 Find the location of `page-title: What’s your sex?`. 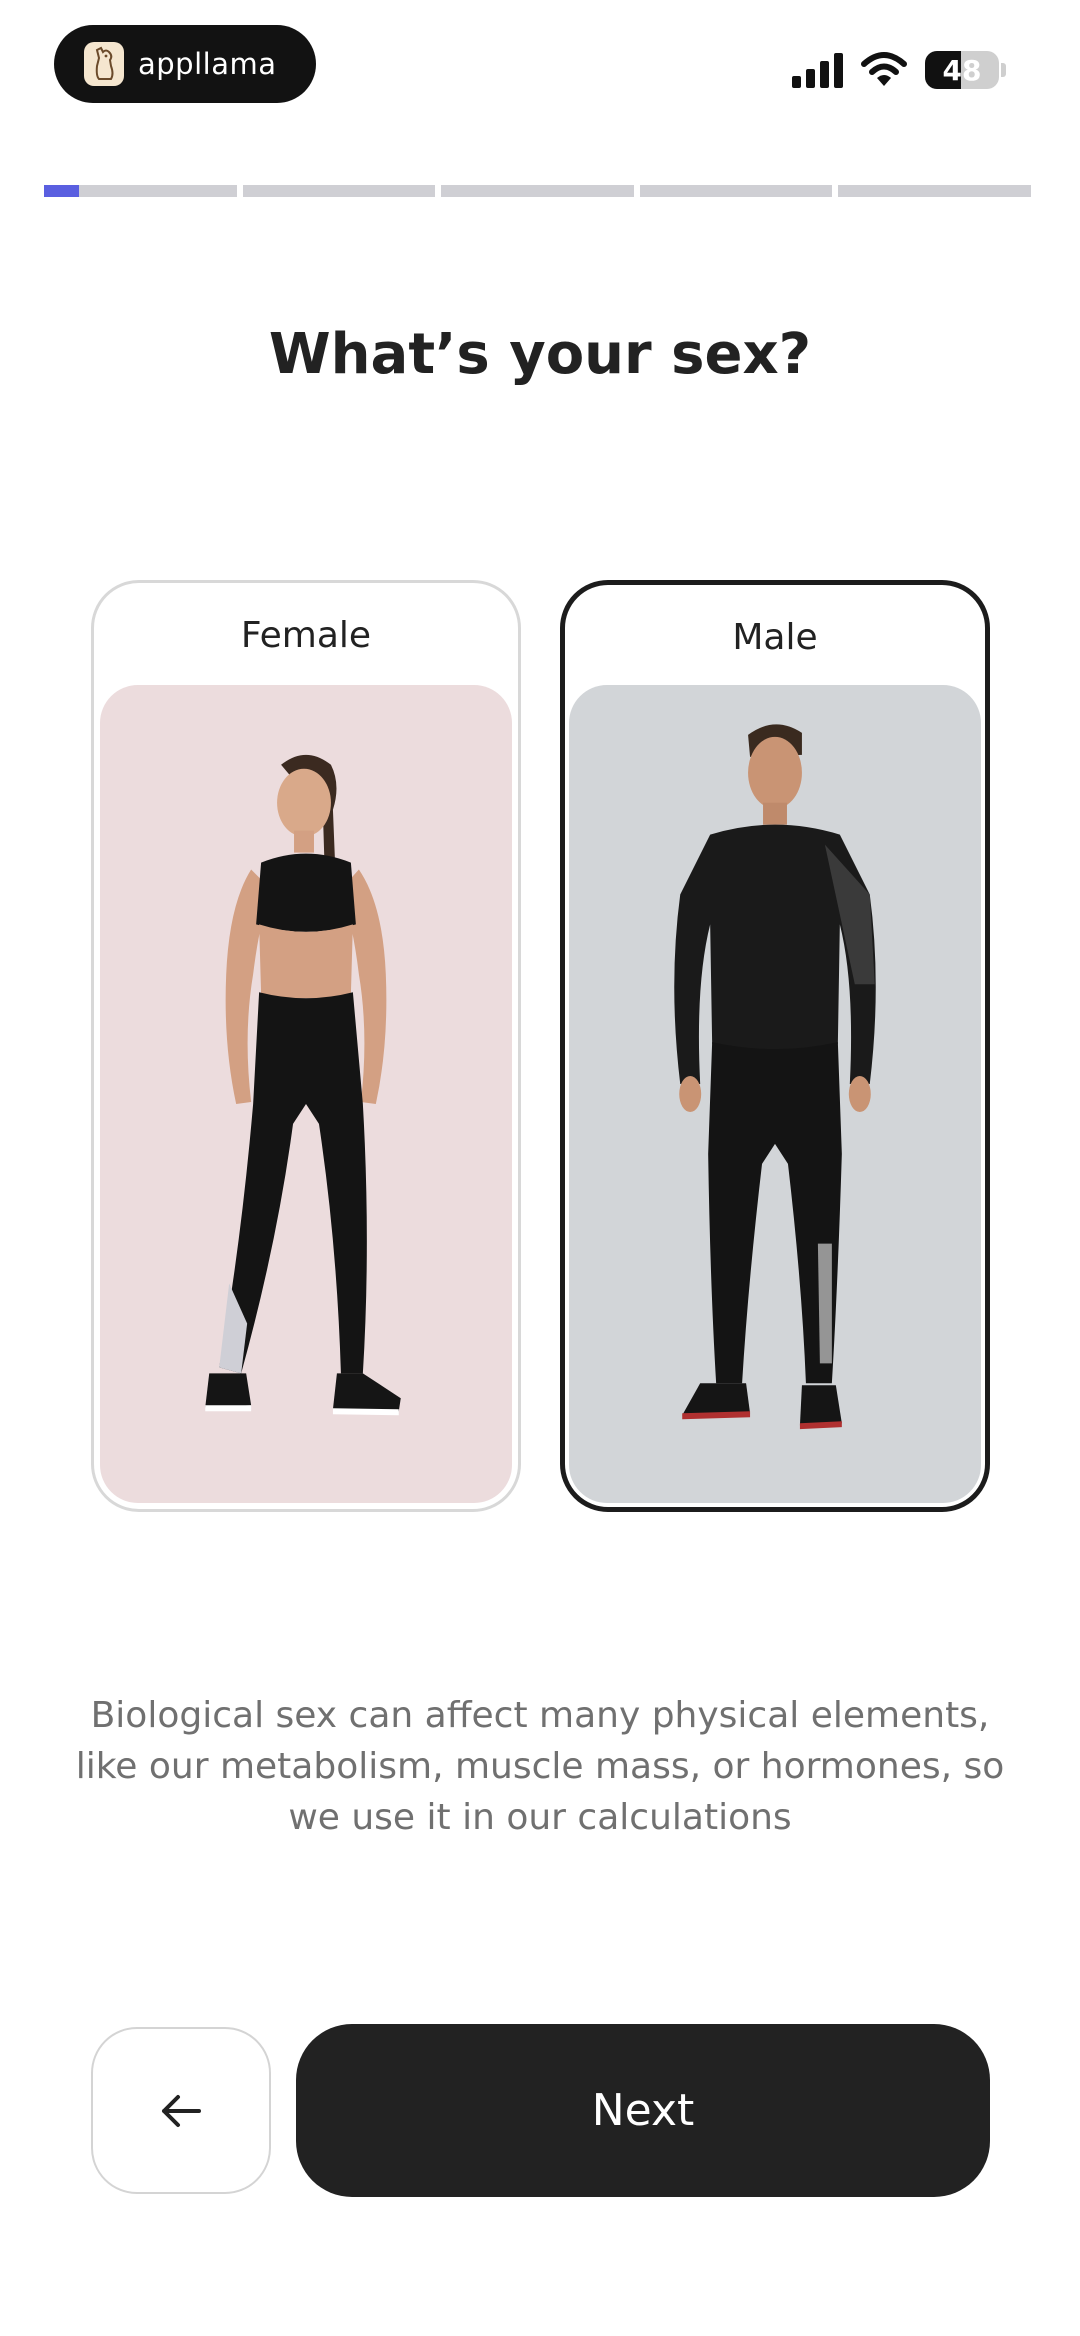

page-title: What’s your sex? is located at coordinates (540, 354).